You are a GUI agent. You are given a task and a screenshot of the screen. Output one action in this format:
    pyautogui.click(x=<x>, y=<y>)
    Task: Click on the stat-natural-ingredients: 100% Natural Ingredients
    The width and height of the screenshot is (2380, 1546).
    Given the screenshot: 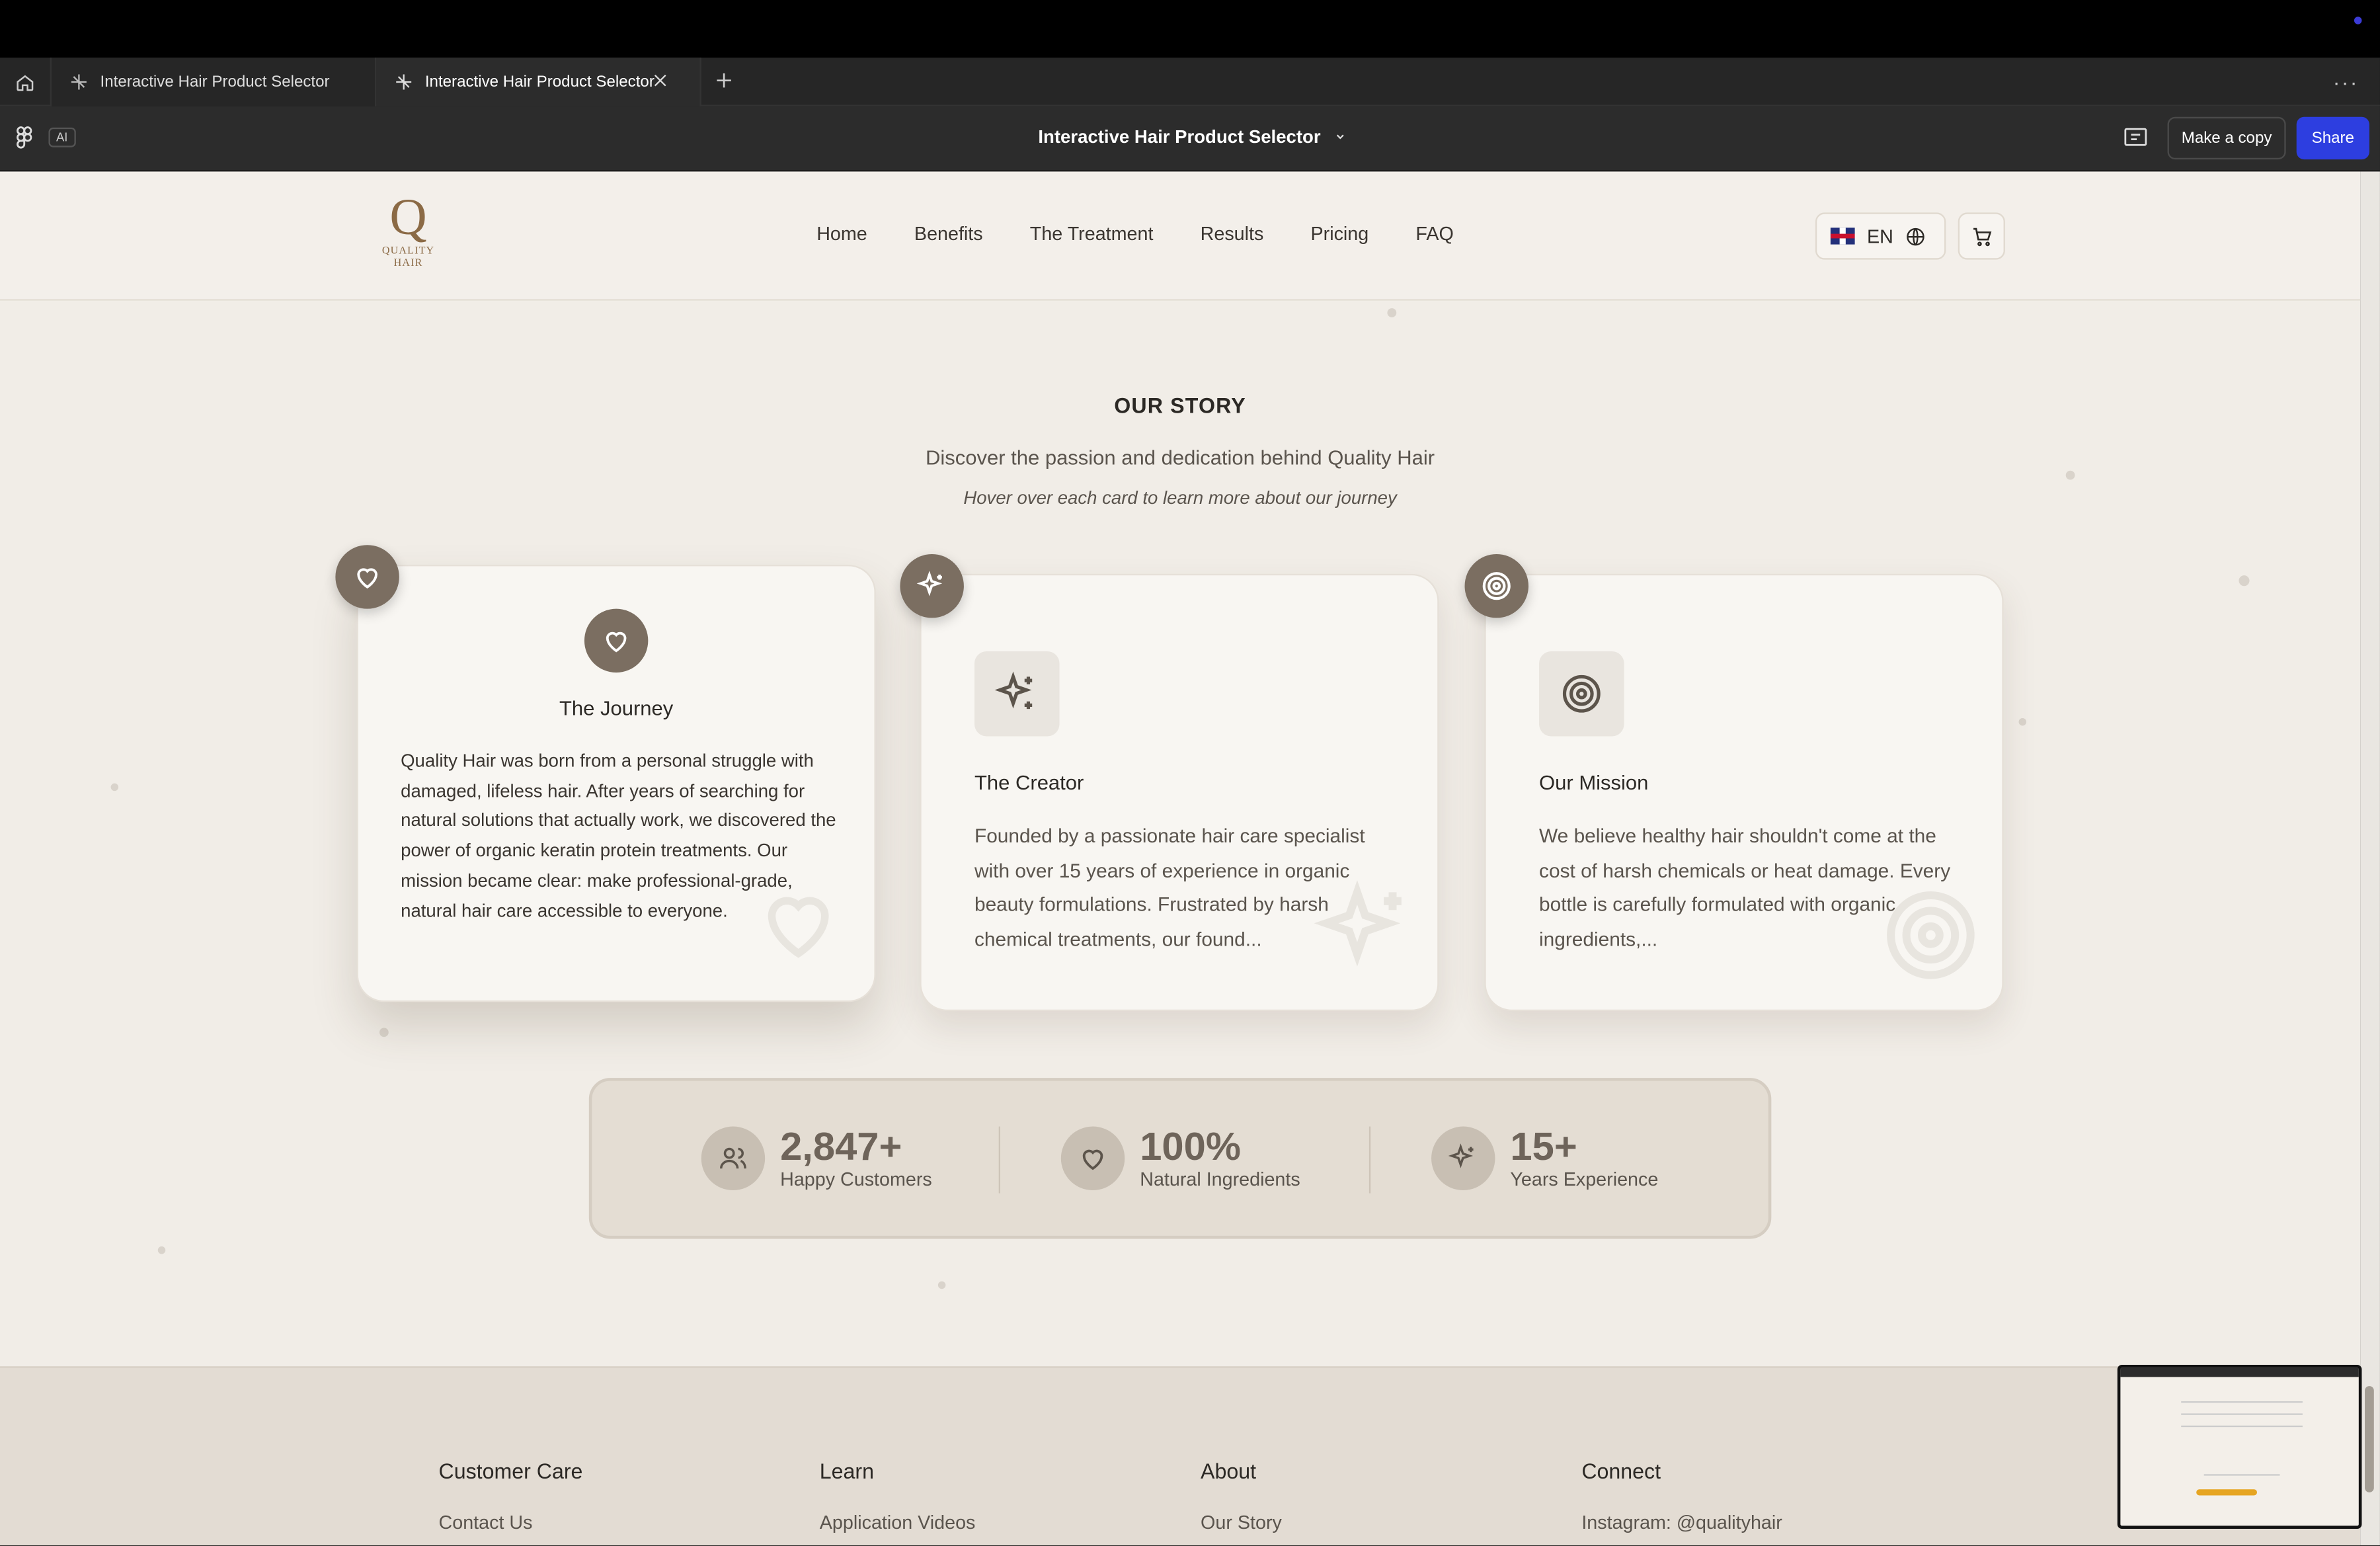 What is the action you would take?
    pyautogui.click(x=1180, y=1156)
    